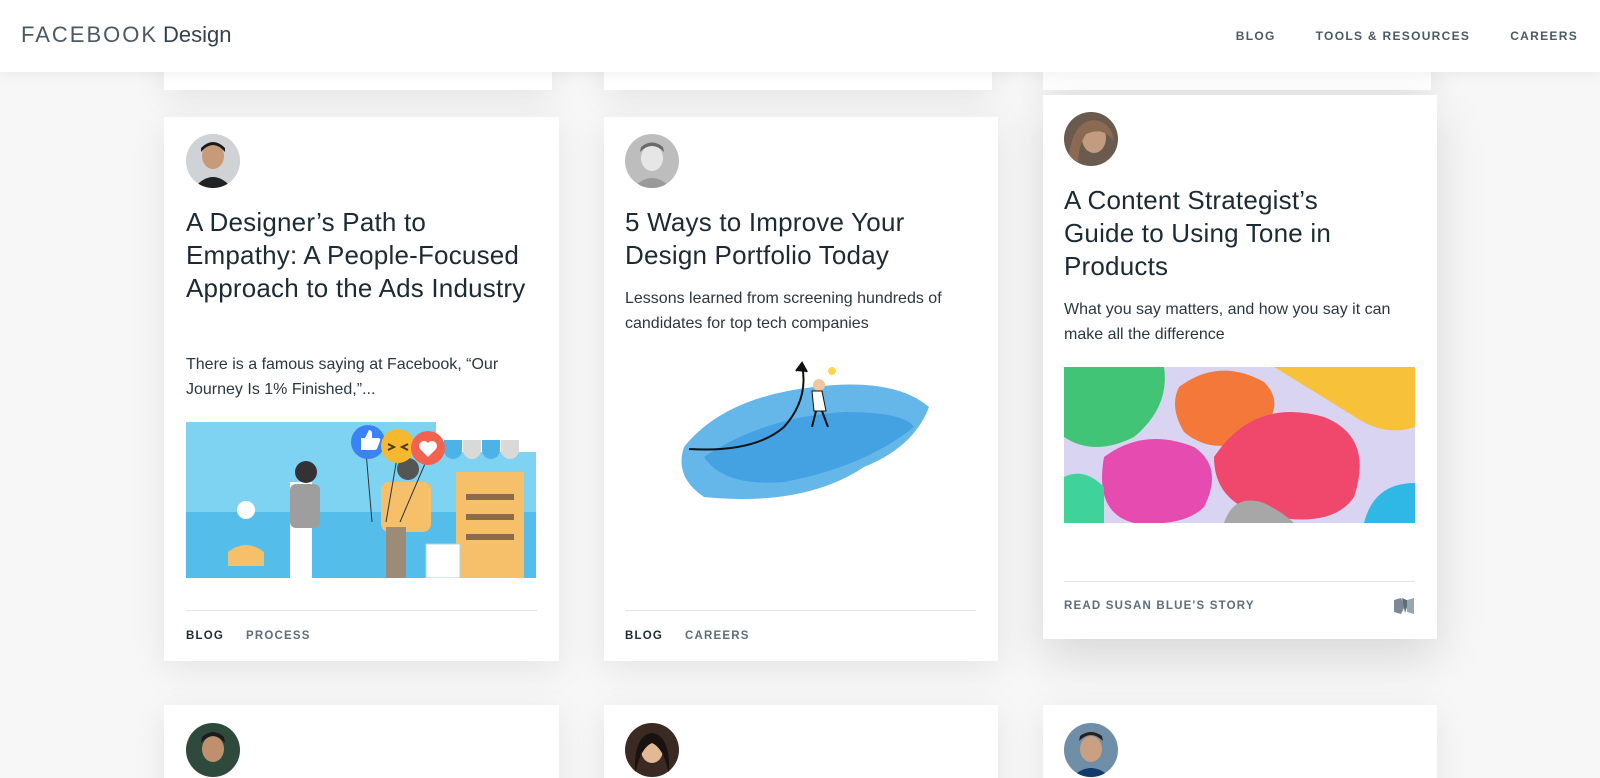 The image size is (1600, 778). Describe the element at coordinates (717, 636) in the screenshot. I see `tag-careers: CAREERS` at that location.